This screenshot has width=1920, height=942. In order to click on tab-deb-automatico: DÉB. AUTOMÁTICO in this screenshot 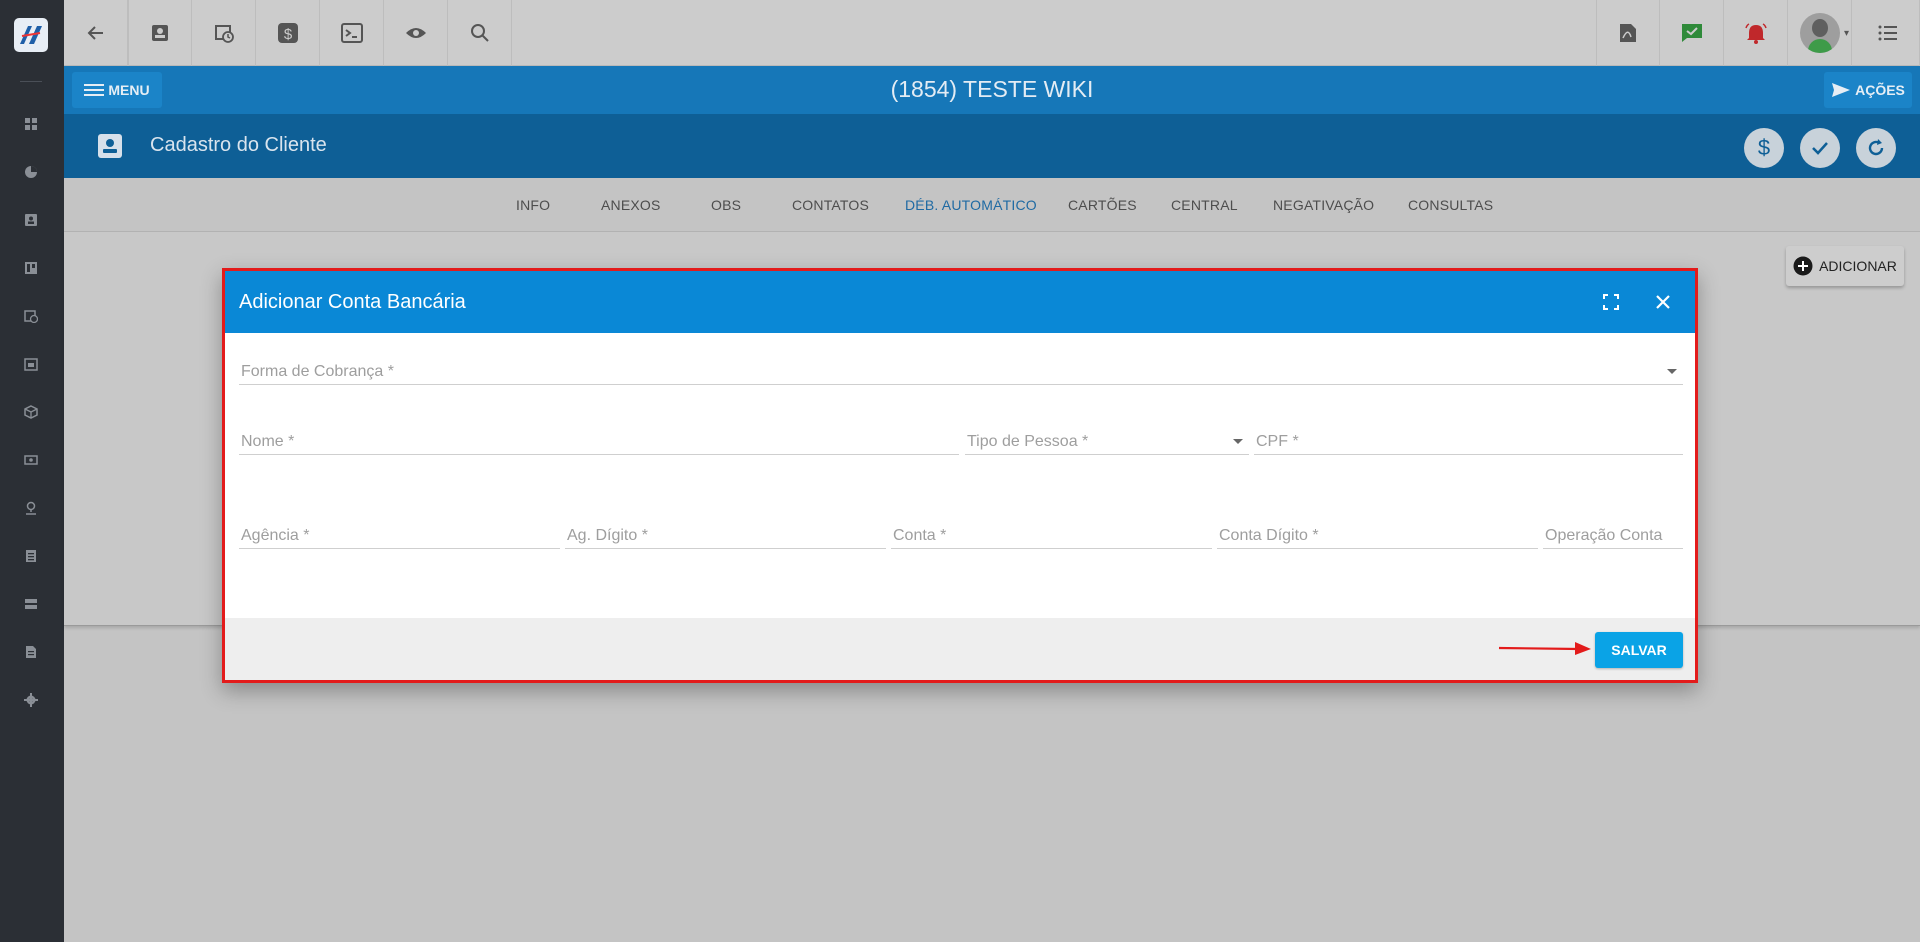, I will do `click(971, 205)`.